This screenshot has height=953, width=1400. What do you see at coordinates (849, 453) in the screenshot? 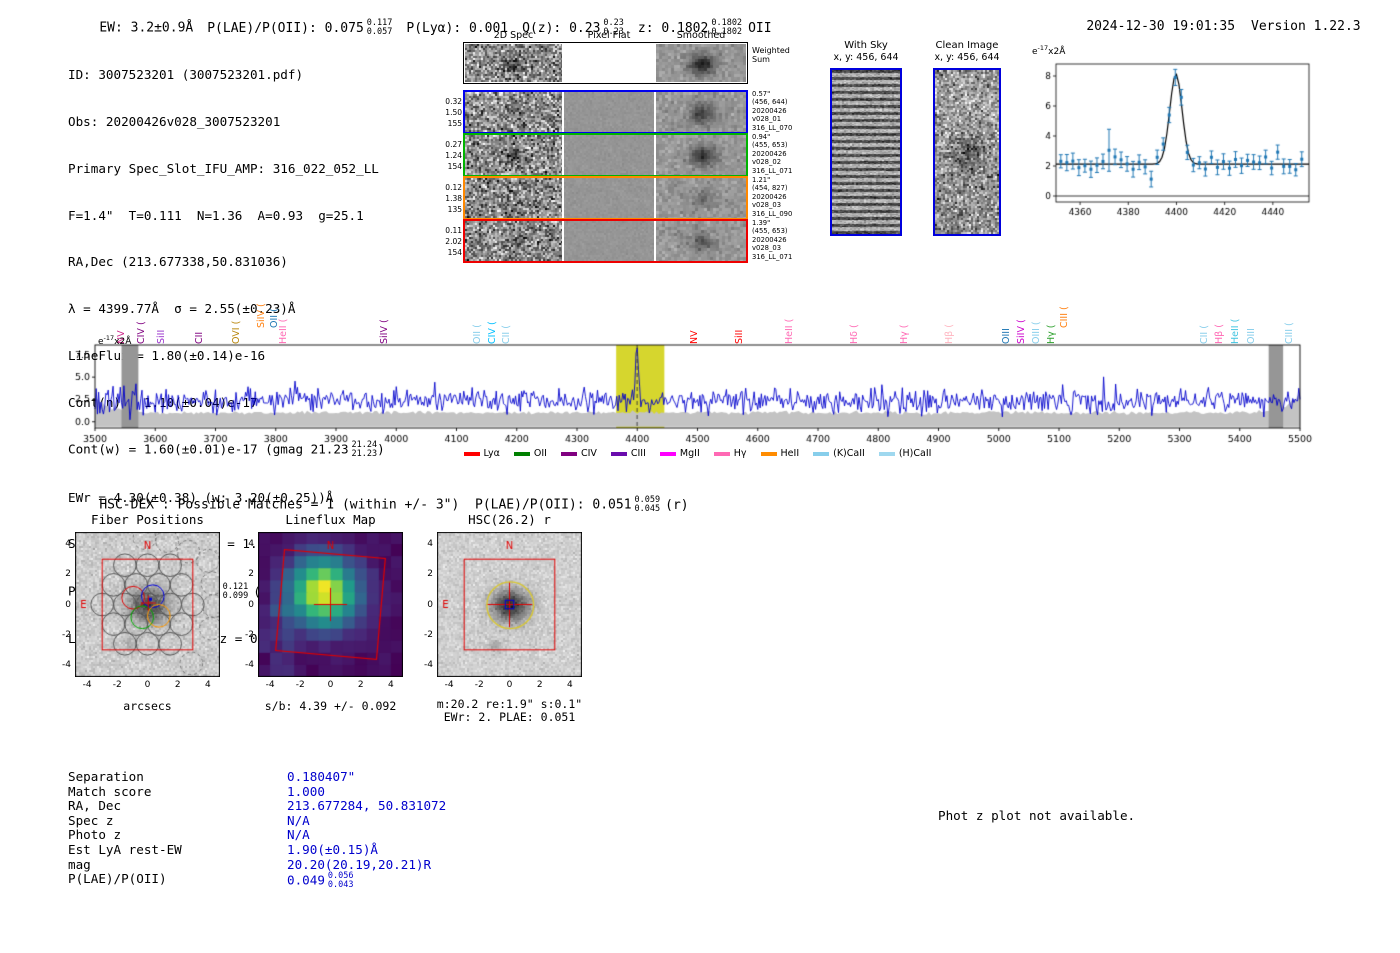
I see `legend-label: (K)CaII` at bounding box center [849, 453].